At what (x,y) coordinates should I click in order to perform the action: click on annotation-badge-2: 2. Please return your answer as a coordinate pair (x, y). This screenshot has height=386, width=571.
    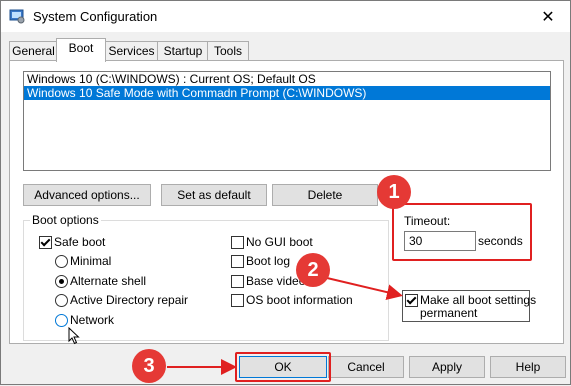
    Looking at the image, I should click on (313, 270).